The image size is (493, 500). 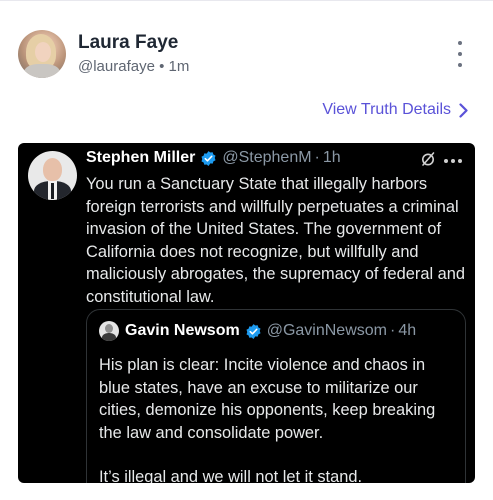 I want to click on quoted-tweet-header: Gavin Newsom @GavinNewsom · 4h, so click(x=257, y=331).